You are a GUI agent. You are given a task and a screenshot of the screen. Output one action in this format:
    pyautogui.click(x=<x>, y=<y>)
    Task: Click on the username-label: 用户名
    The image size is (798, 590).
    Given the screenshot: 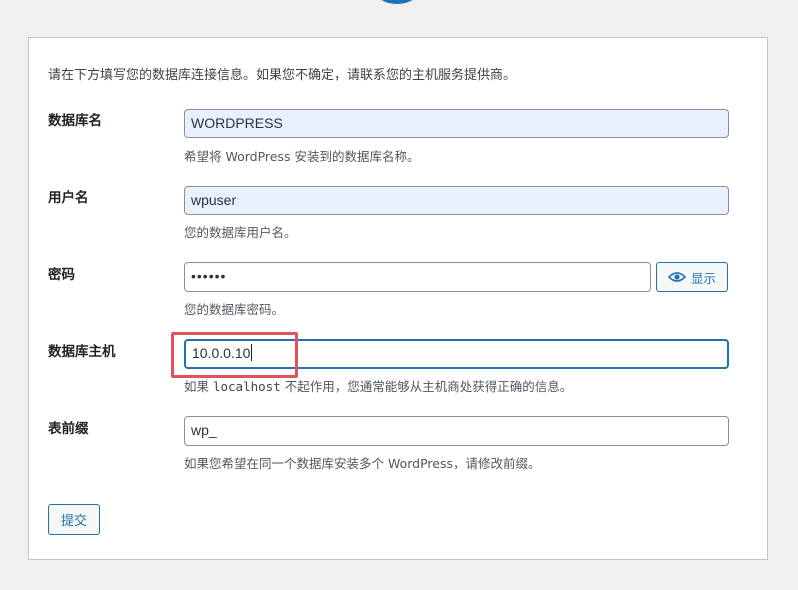 What is the action you would take?
    pyautogui.click(x=68, y=198)
    